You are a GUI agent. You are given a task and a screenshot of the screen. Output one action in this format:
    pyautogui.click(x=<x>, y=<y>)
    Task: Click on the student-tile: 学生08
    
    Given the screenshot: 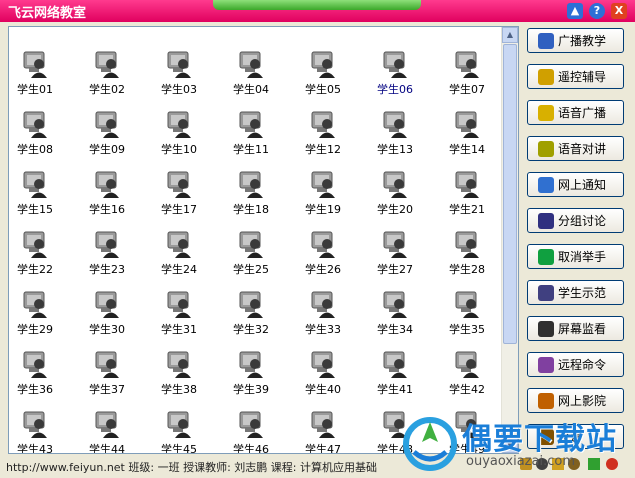 What is the action you would take?
    pyautogui.click(x=40, y=139)
    